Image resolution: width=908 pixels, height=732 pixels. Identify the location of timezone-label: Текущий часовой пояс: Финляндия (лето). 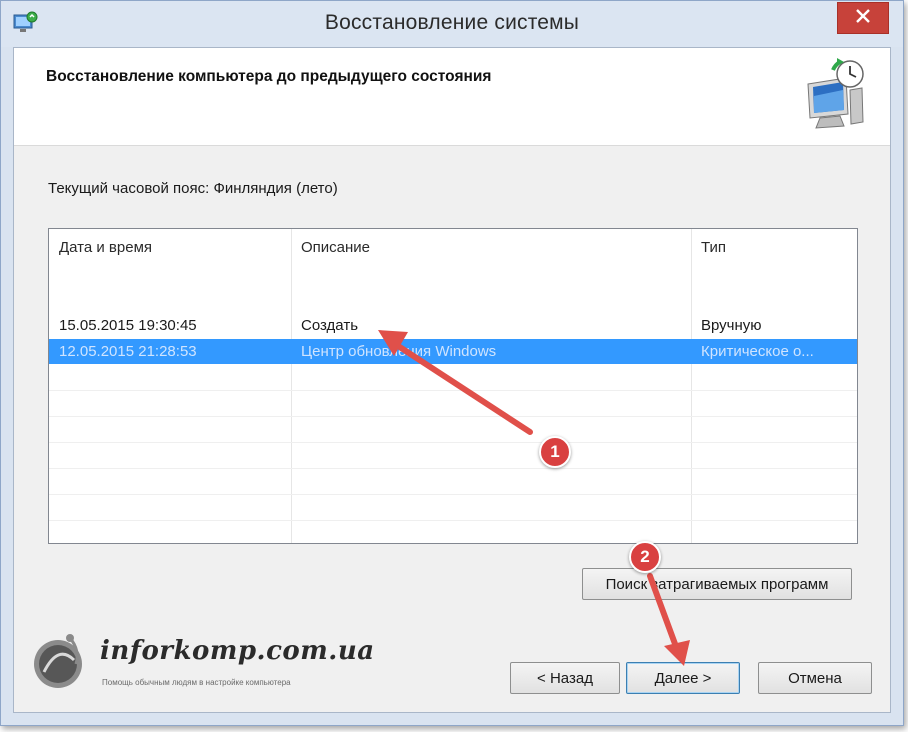
(193, 188).